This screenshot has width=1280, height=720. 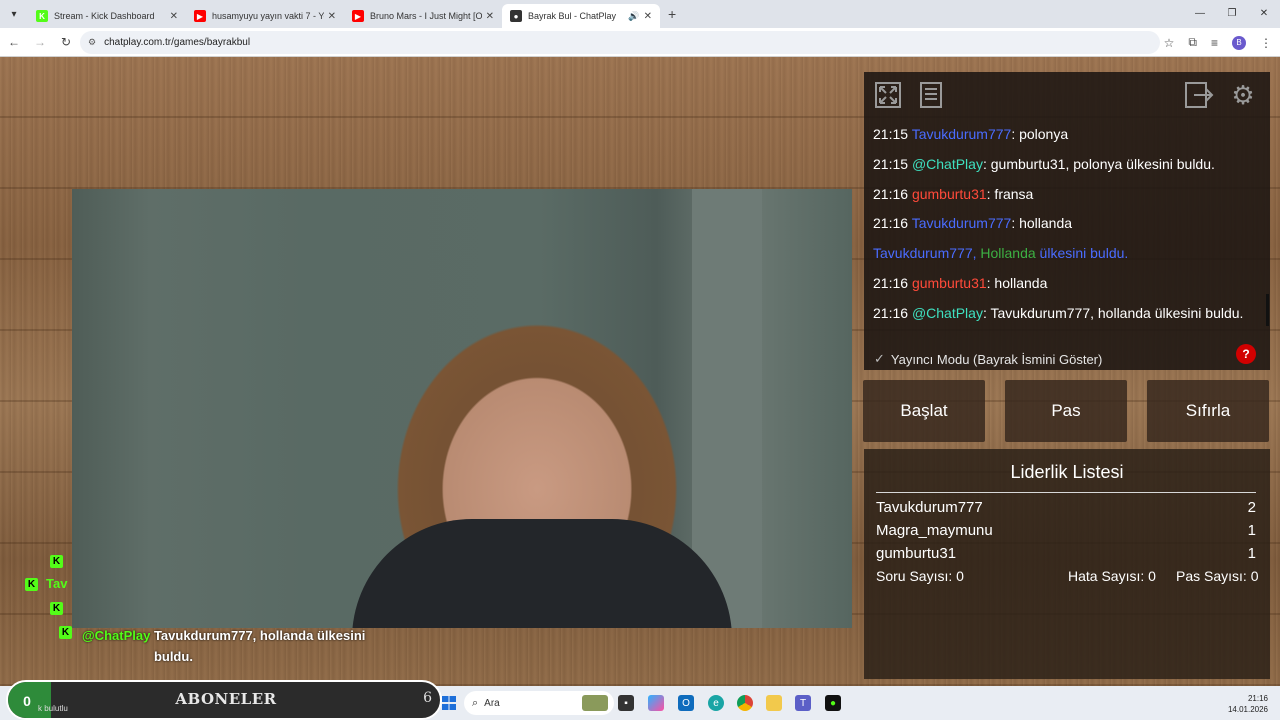 What do you see at coordinates (1214, 43) in the screenshot?
I see `media-controls-icon: ≡` at bounding box center [1214, 43].